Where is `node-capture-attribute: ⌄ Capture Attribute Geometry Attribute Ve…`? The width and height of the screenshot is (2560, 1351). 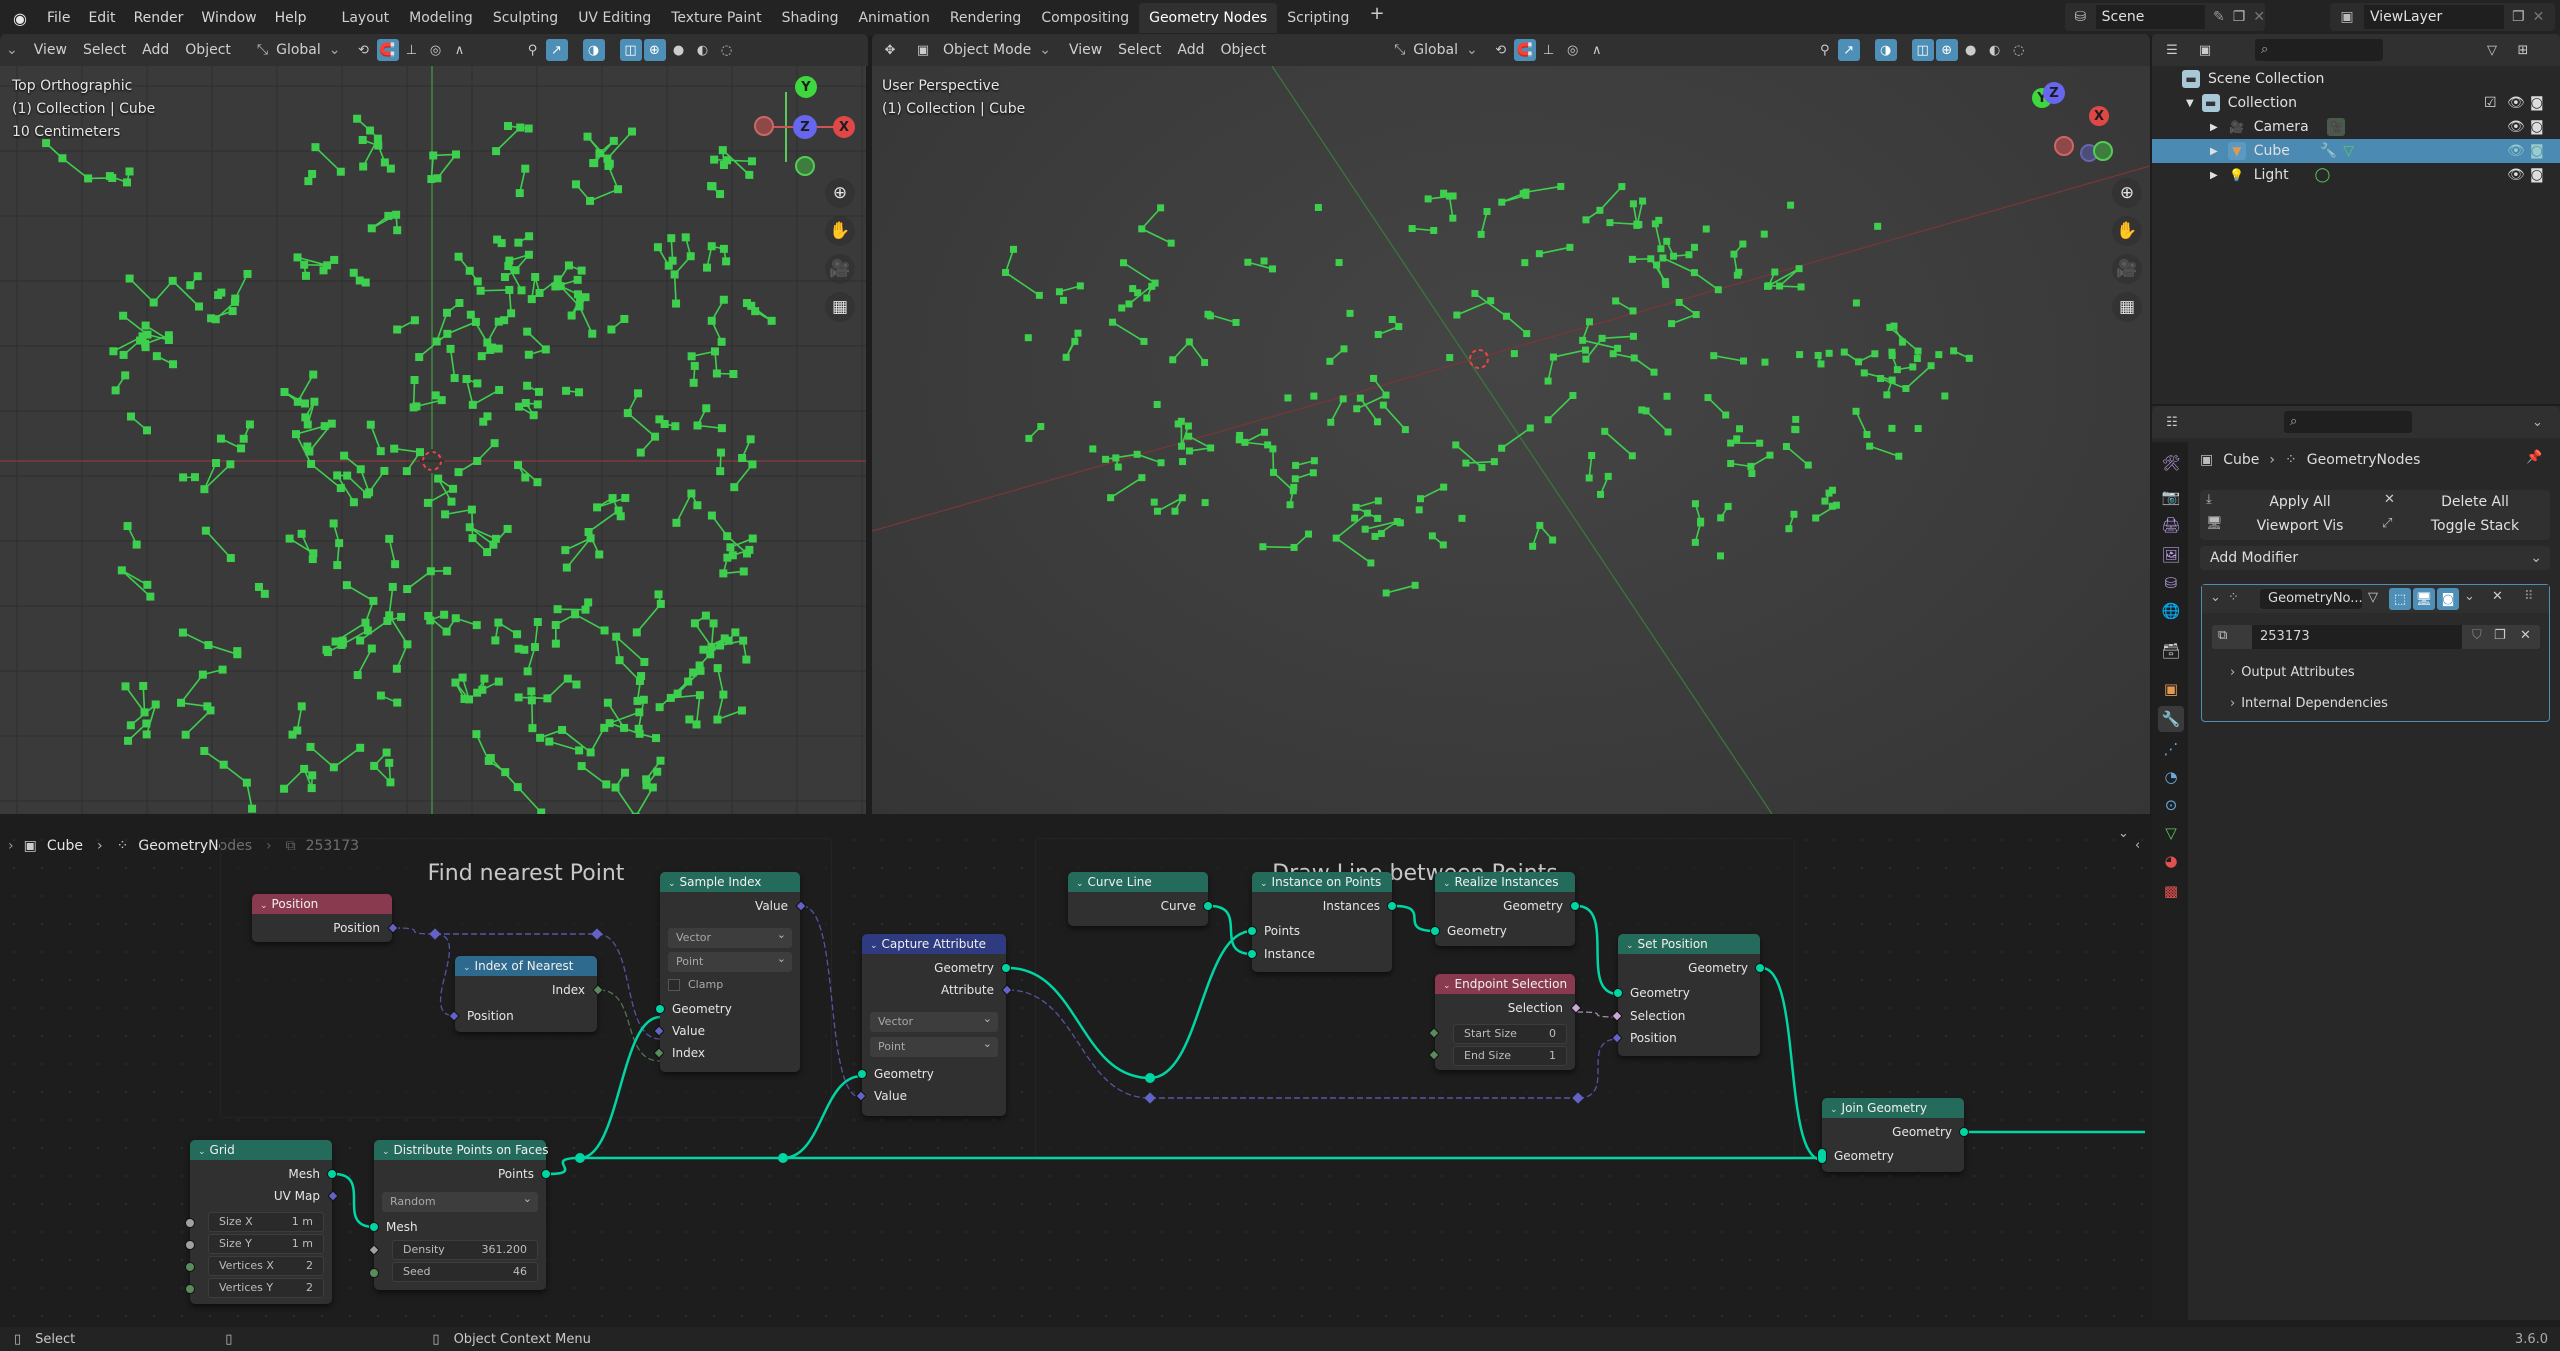
node-capture-attribute: ⌄ Capture Attribute Geometry Attribute Ve… is located at coordinates (934, 1025).